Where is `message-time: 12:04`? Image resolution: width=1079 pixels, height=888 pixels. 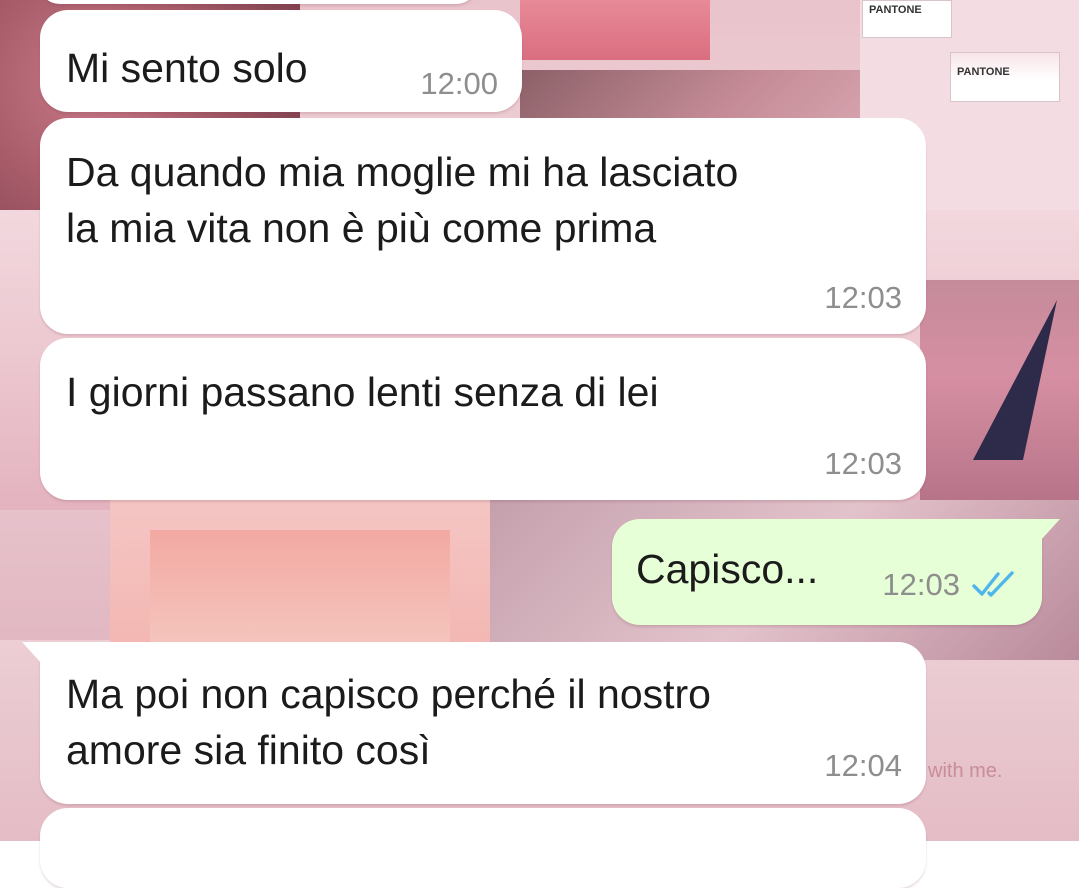 message-time: 12:04 is located at coordinates (863, 765).